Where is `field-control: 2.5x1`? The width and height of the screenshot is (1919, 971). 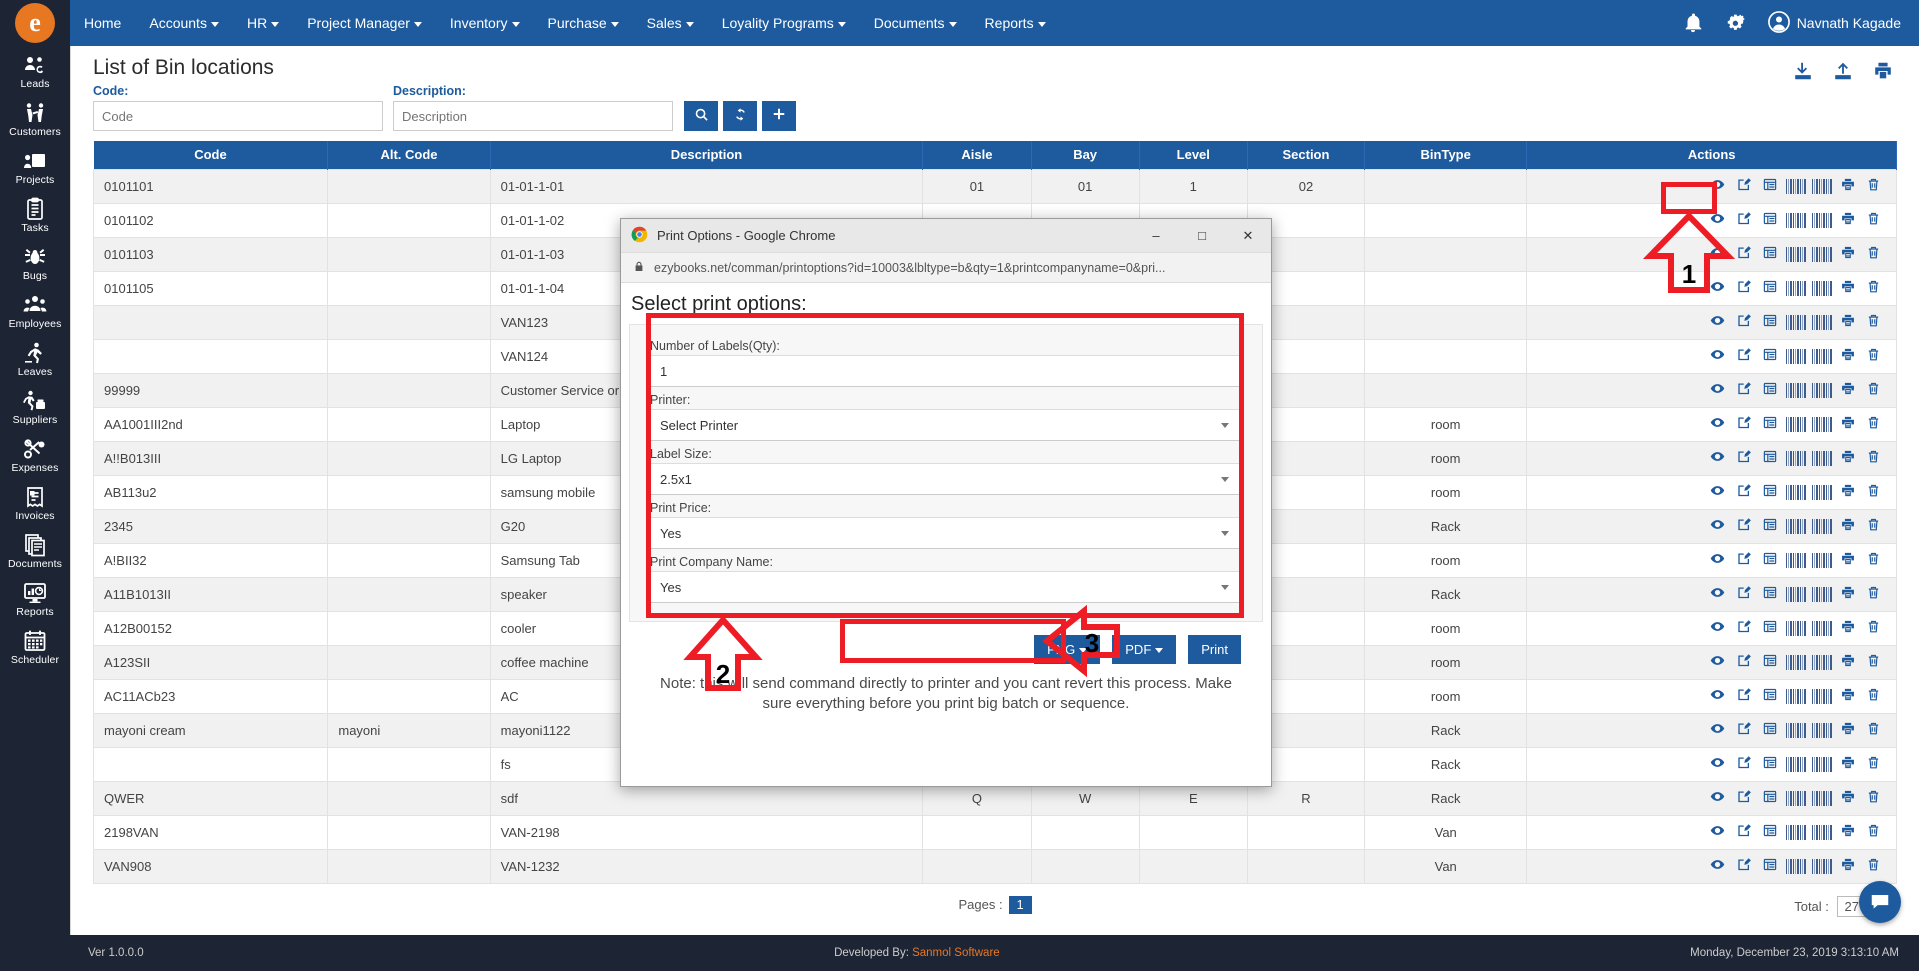
field-control: 2.5x1 is located at coordinates (946, 479).